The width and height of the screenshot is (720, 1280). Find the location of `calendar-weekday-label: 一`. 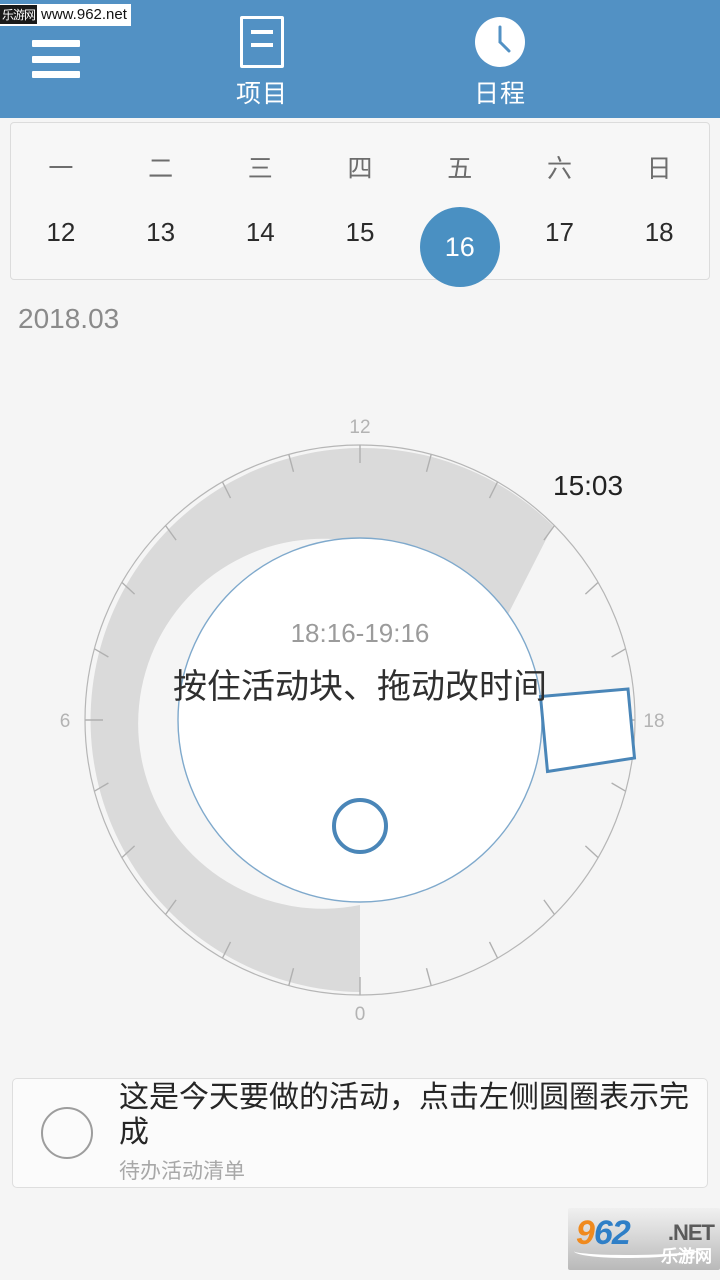

calendar-weekday-label: 一 is located at coordinates (61, 169).